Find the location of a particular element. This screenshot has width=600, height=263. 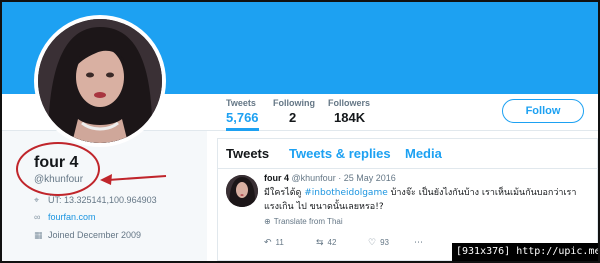

tweet-author-name: four 4 is located at coordinates (276, 178).